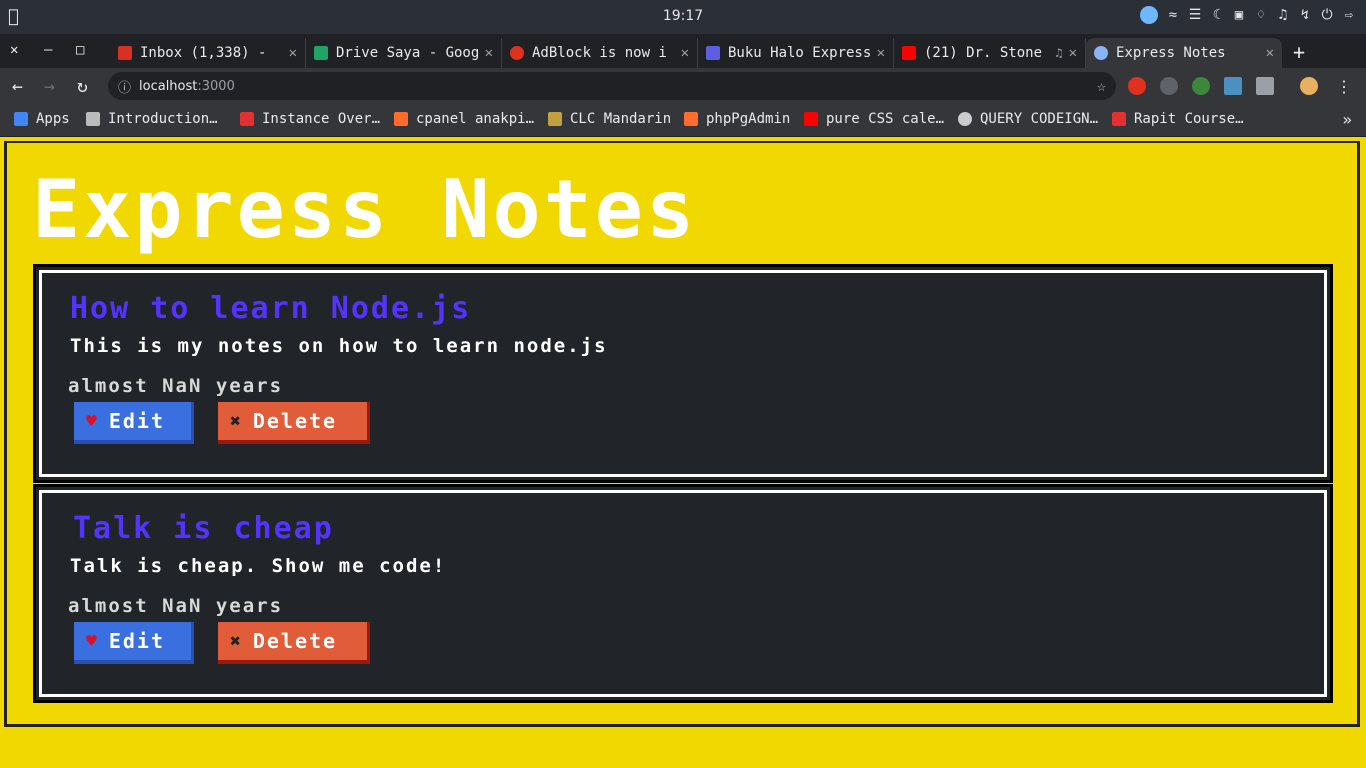 The height and width of the screenshot is (768, 1366). I want to click on edit-label: Edit, so click(137, 641).